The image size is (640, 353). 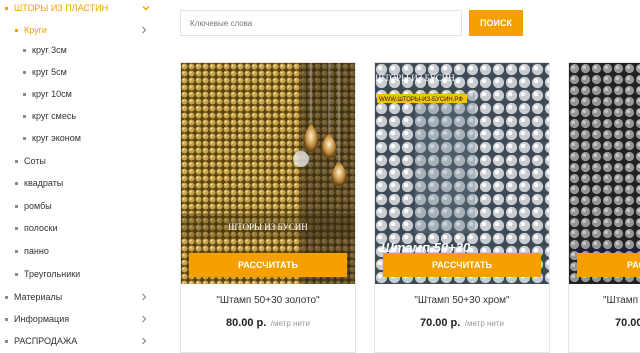 What do you see at coordinates (462, 322) in the screenshot?
I see `price-line: 70.00 р. /метр нити` at bounding box center [462, 322].